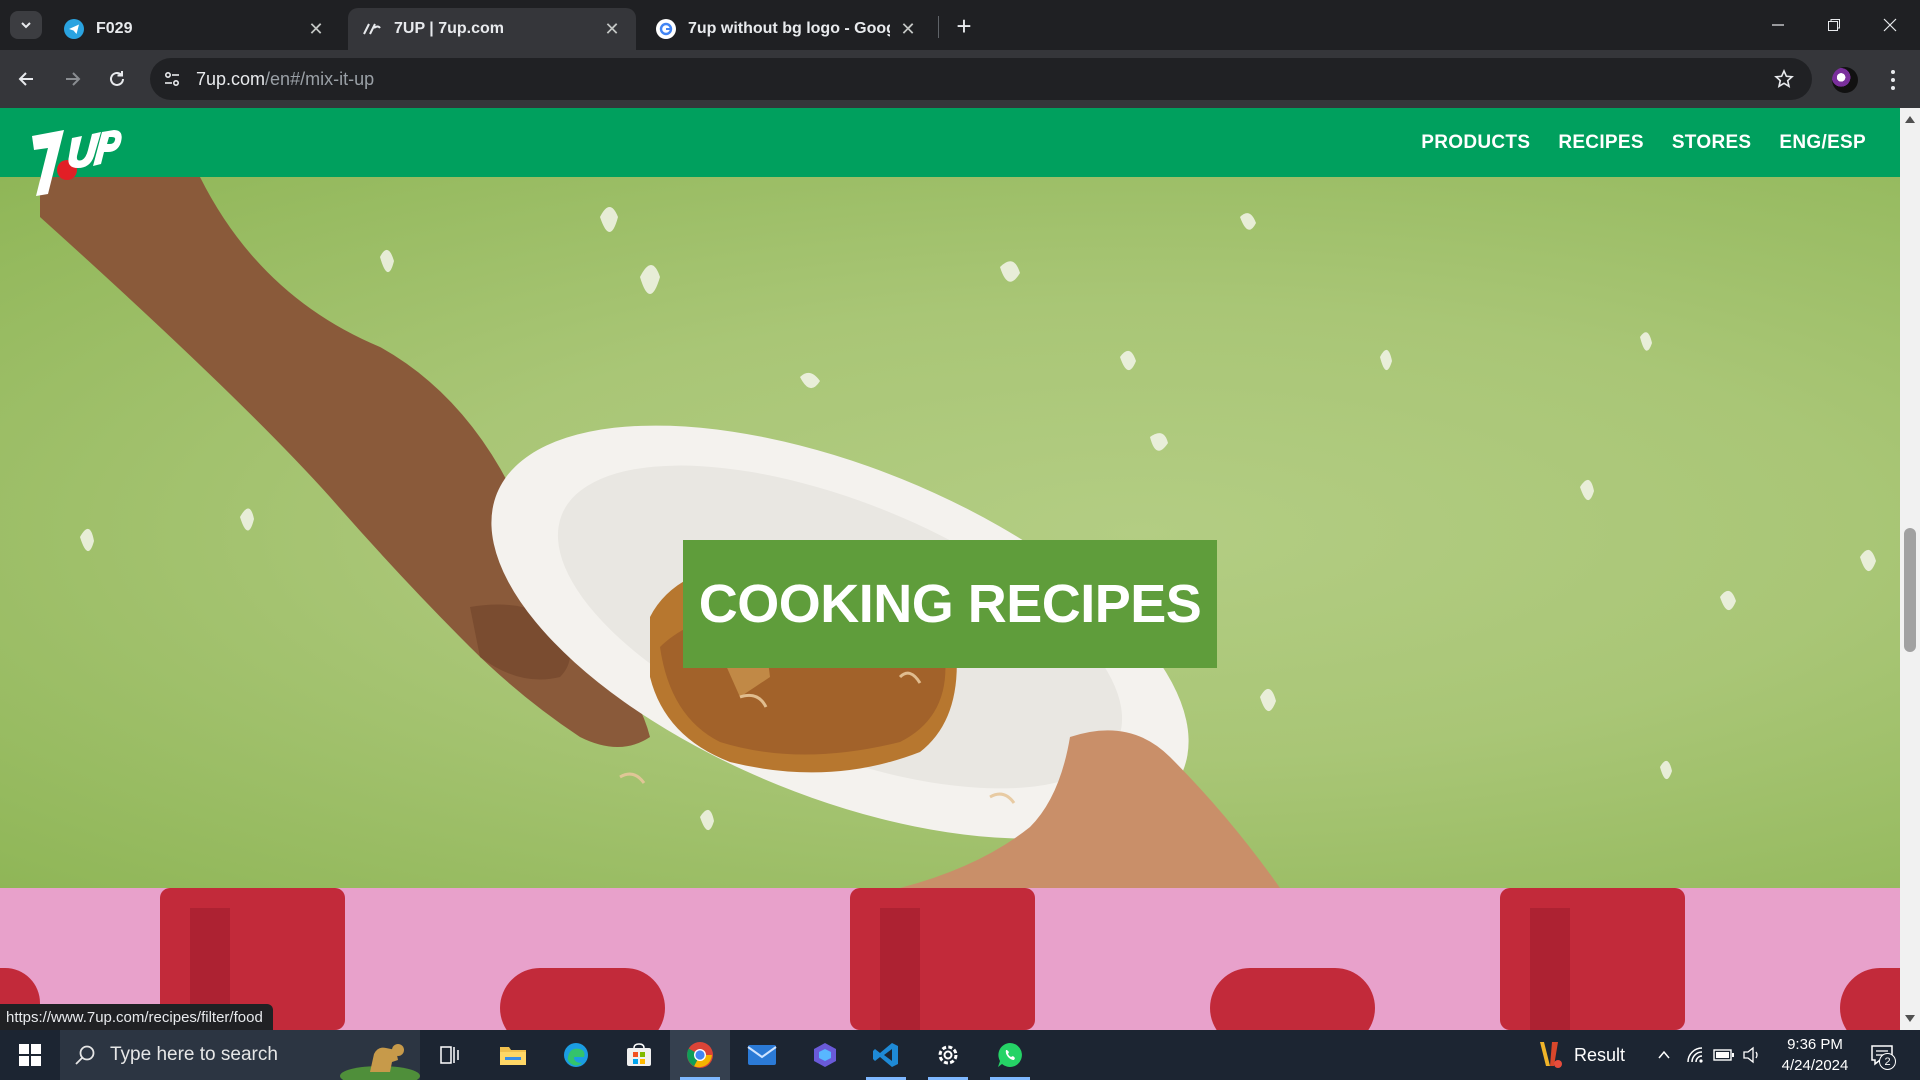  I want to click on copilot-icon, so click(825, 1055).